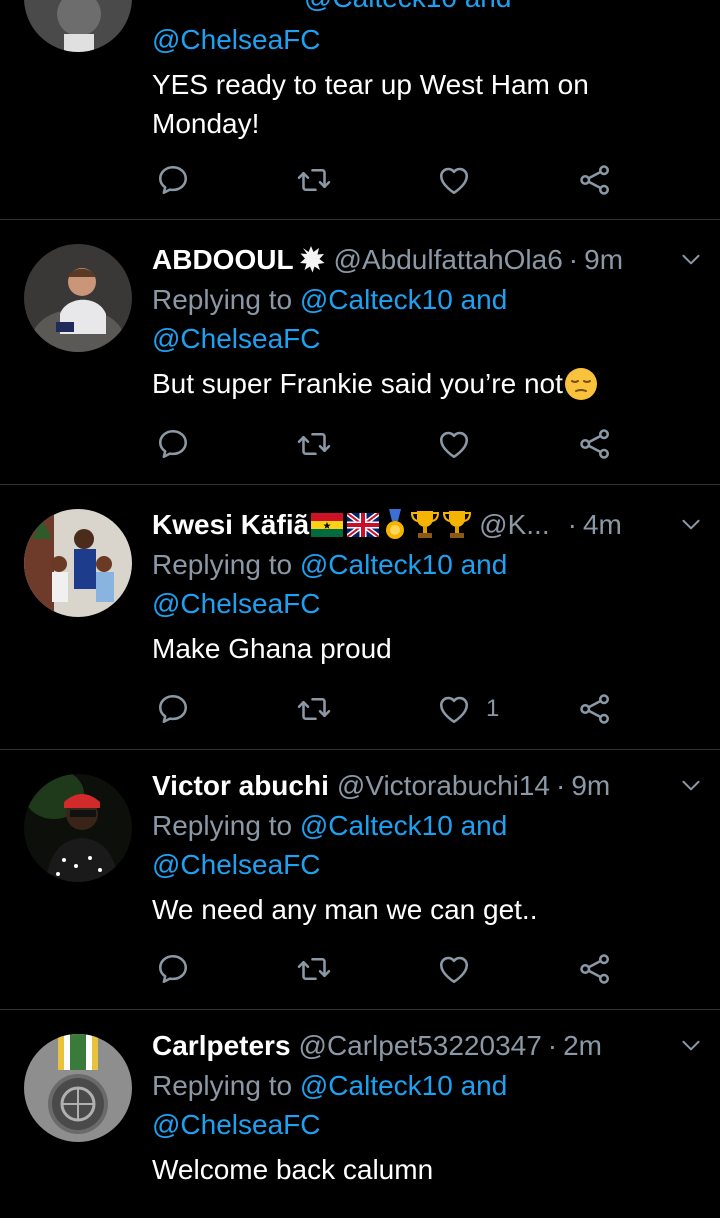 The width and height of the screenshot is (720, 1218). Describe the element at coordinates (582, 1046) in the screenshot. I see `timestamp: 2m` at that location.